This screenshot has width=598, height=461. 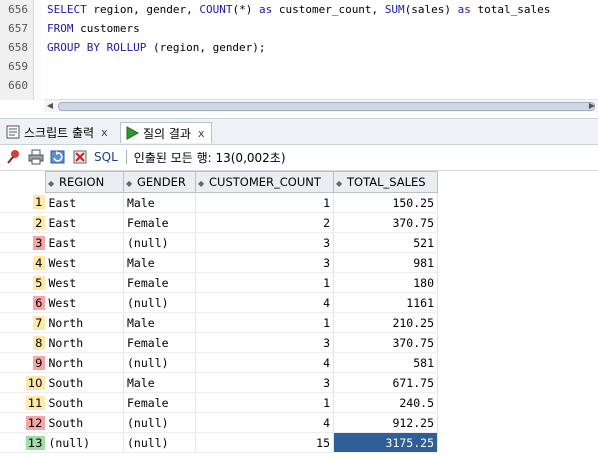 I want to click on table-row: 2 East Female 2 370.75, so click(x=219, y=222).